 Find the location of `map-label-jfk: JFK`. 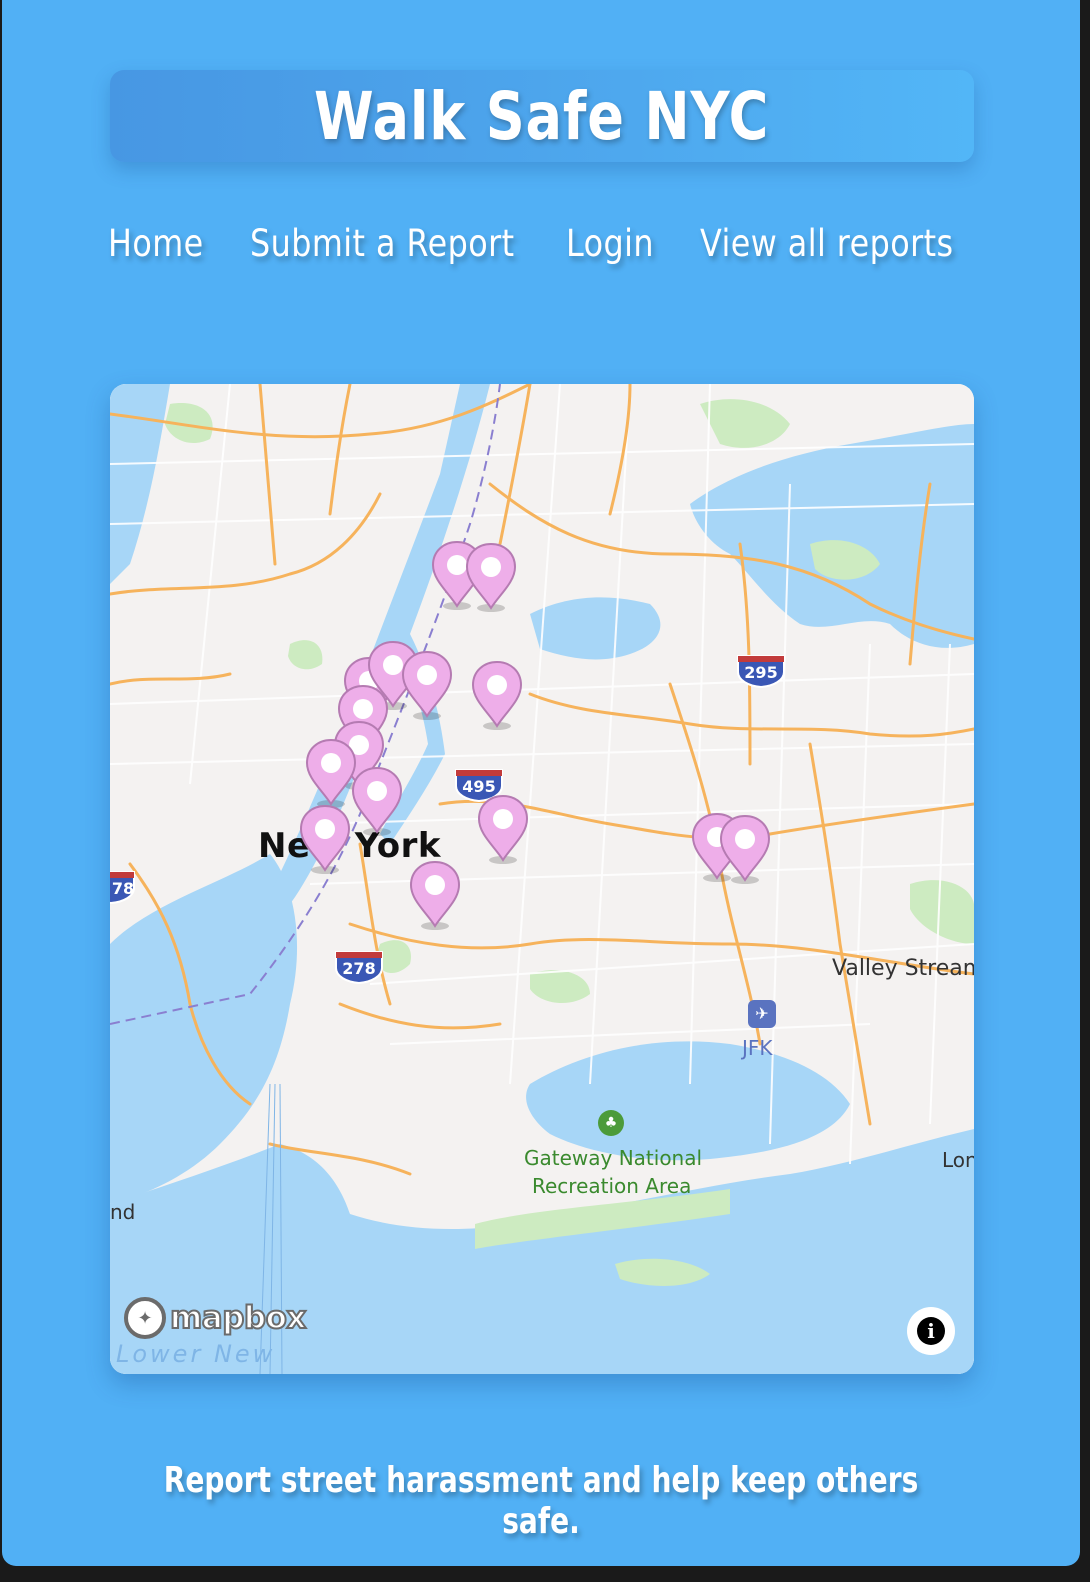

map-label-jfk: JFK is located at coordinates (757, 1048).